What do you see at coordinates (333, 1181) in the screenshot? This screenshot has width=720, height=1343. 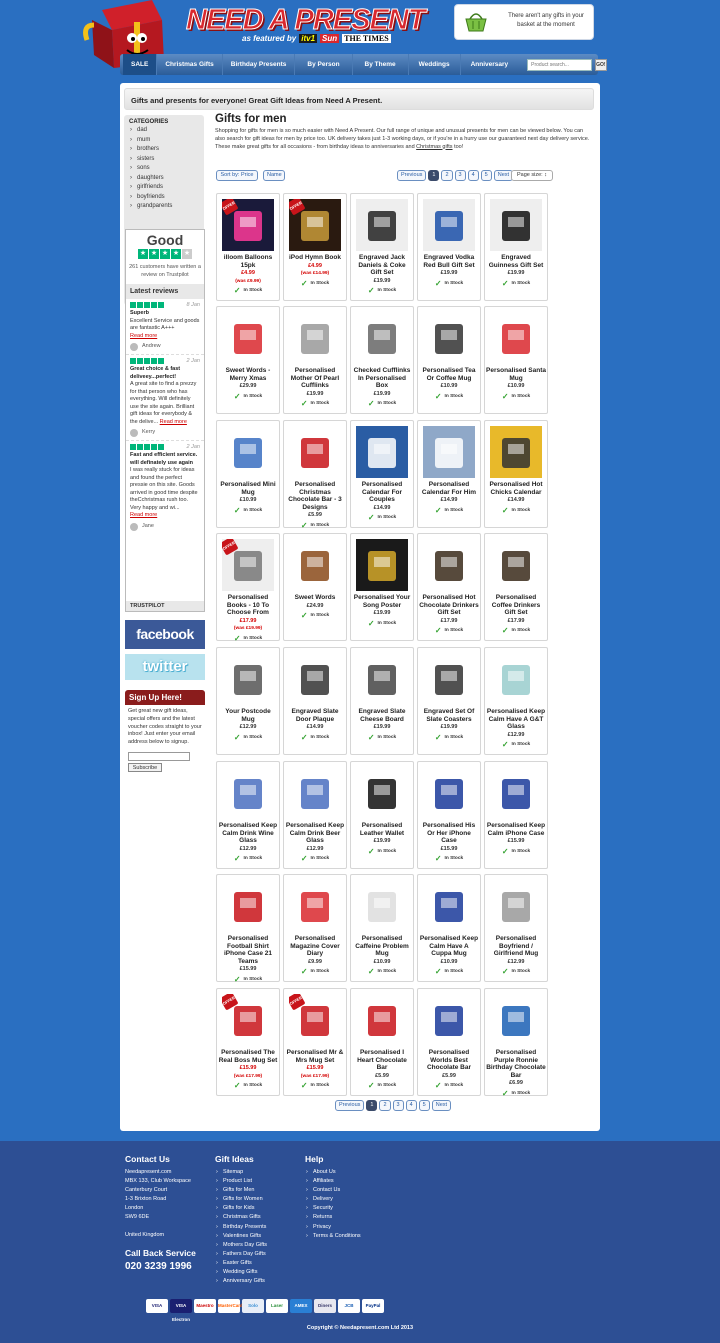 I see `footer-link: Affiliates` at bounding box center [333, 1181].